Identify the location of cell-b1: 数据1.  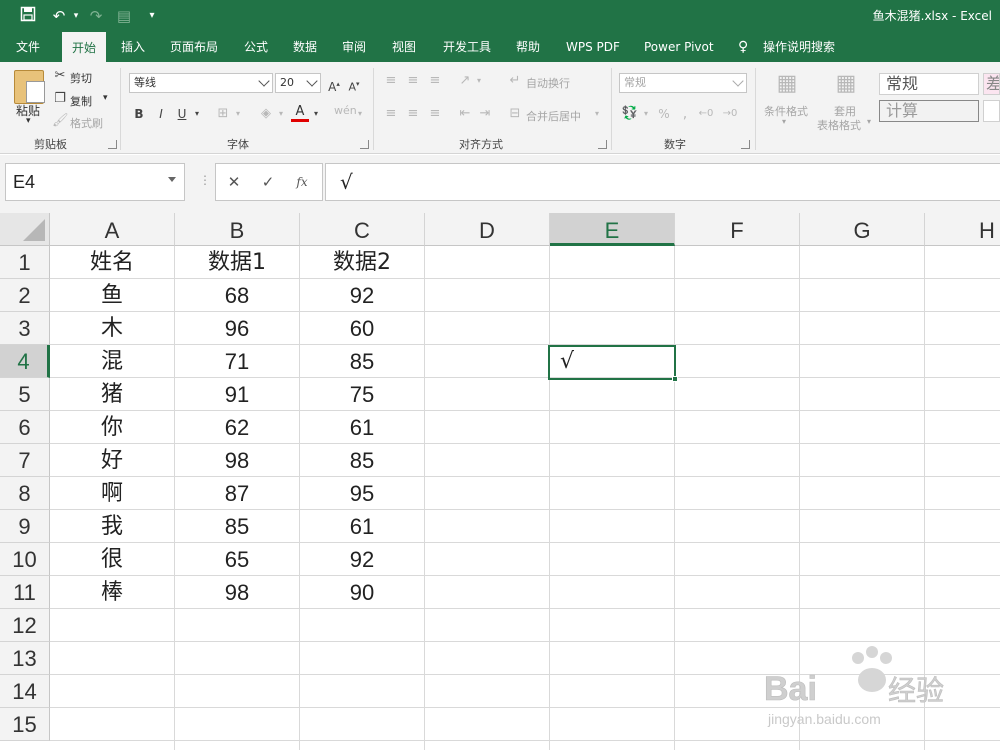
(237, 262).